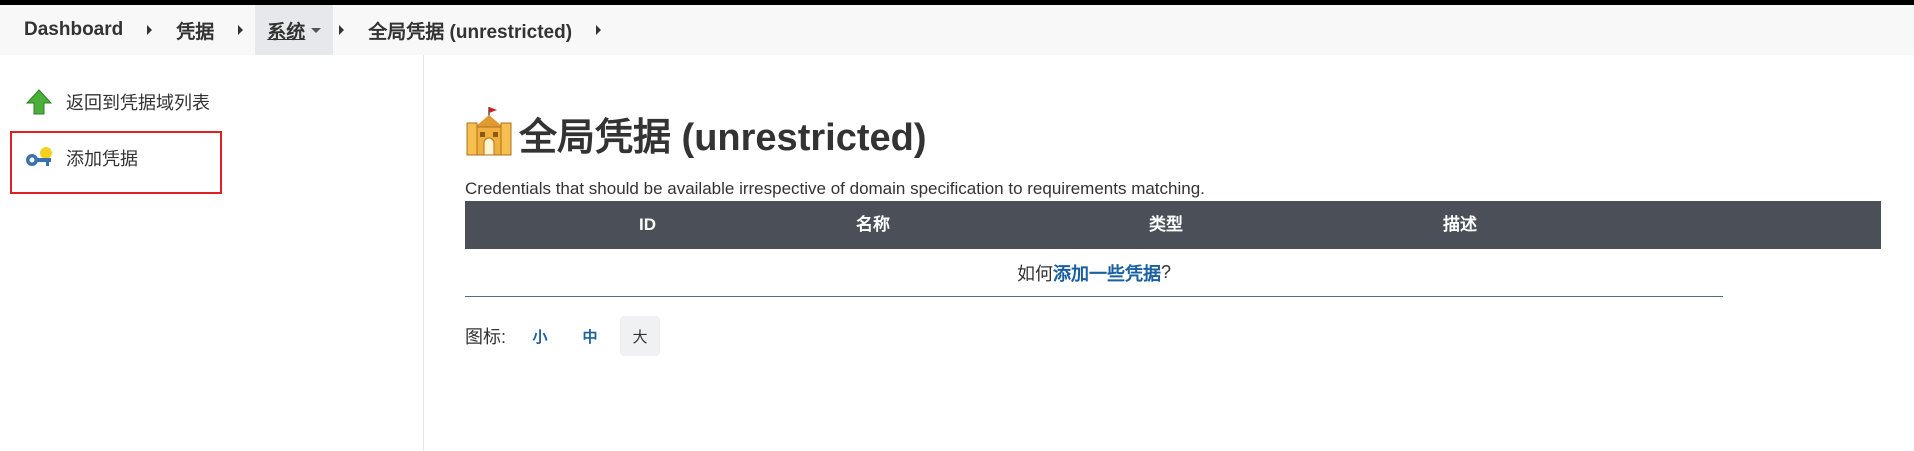  What do you see at coordinates (286, 32) in the screenshot?
I see `breadcrumb-label: 系统` at bounding box center [286, 32].